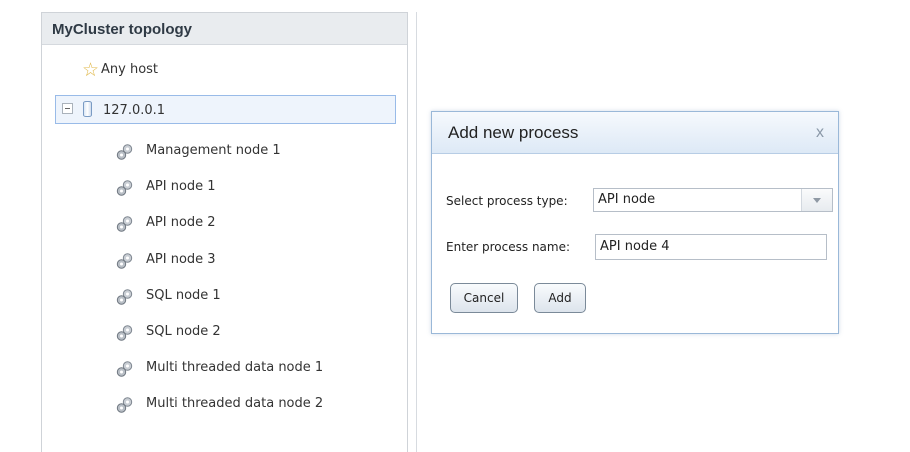 The height and width of the screenshot is (452, 910). Describe the element at coordinates (183, 295) in the screenshot. I see `process-label: SQL node 1` at that location.